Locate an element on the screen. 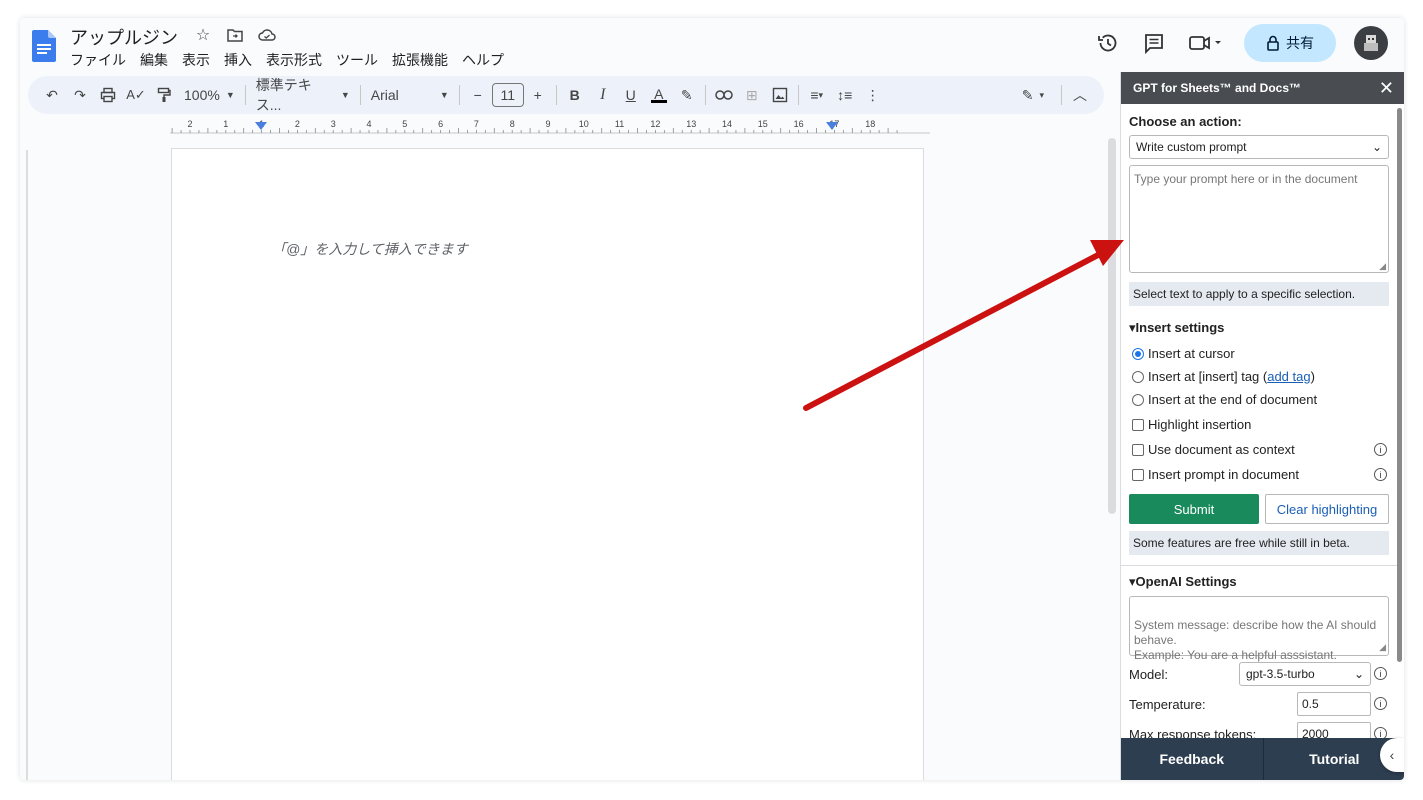 The width and height of the screenshot is (1423, 800). horizontal-ruler: 21123456789101112131415161718 is located at coordinates (550, 126).